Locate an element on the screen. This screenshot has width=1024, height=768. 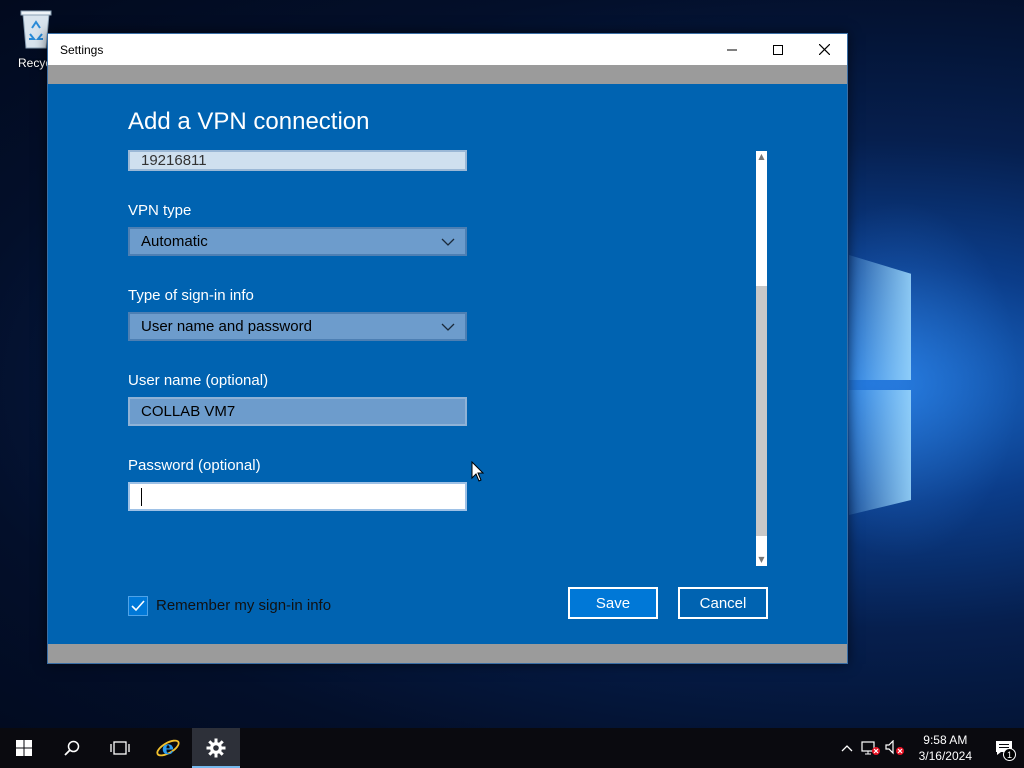
window-top-band is located at coordinates (447, 74).